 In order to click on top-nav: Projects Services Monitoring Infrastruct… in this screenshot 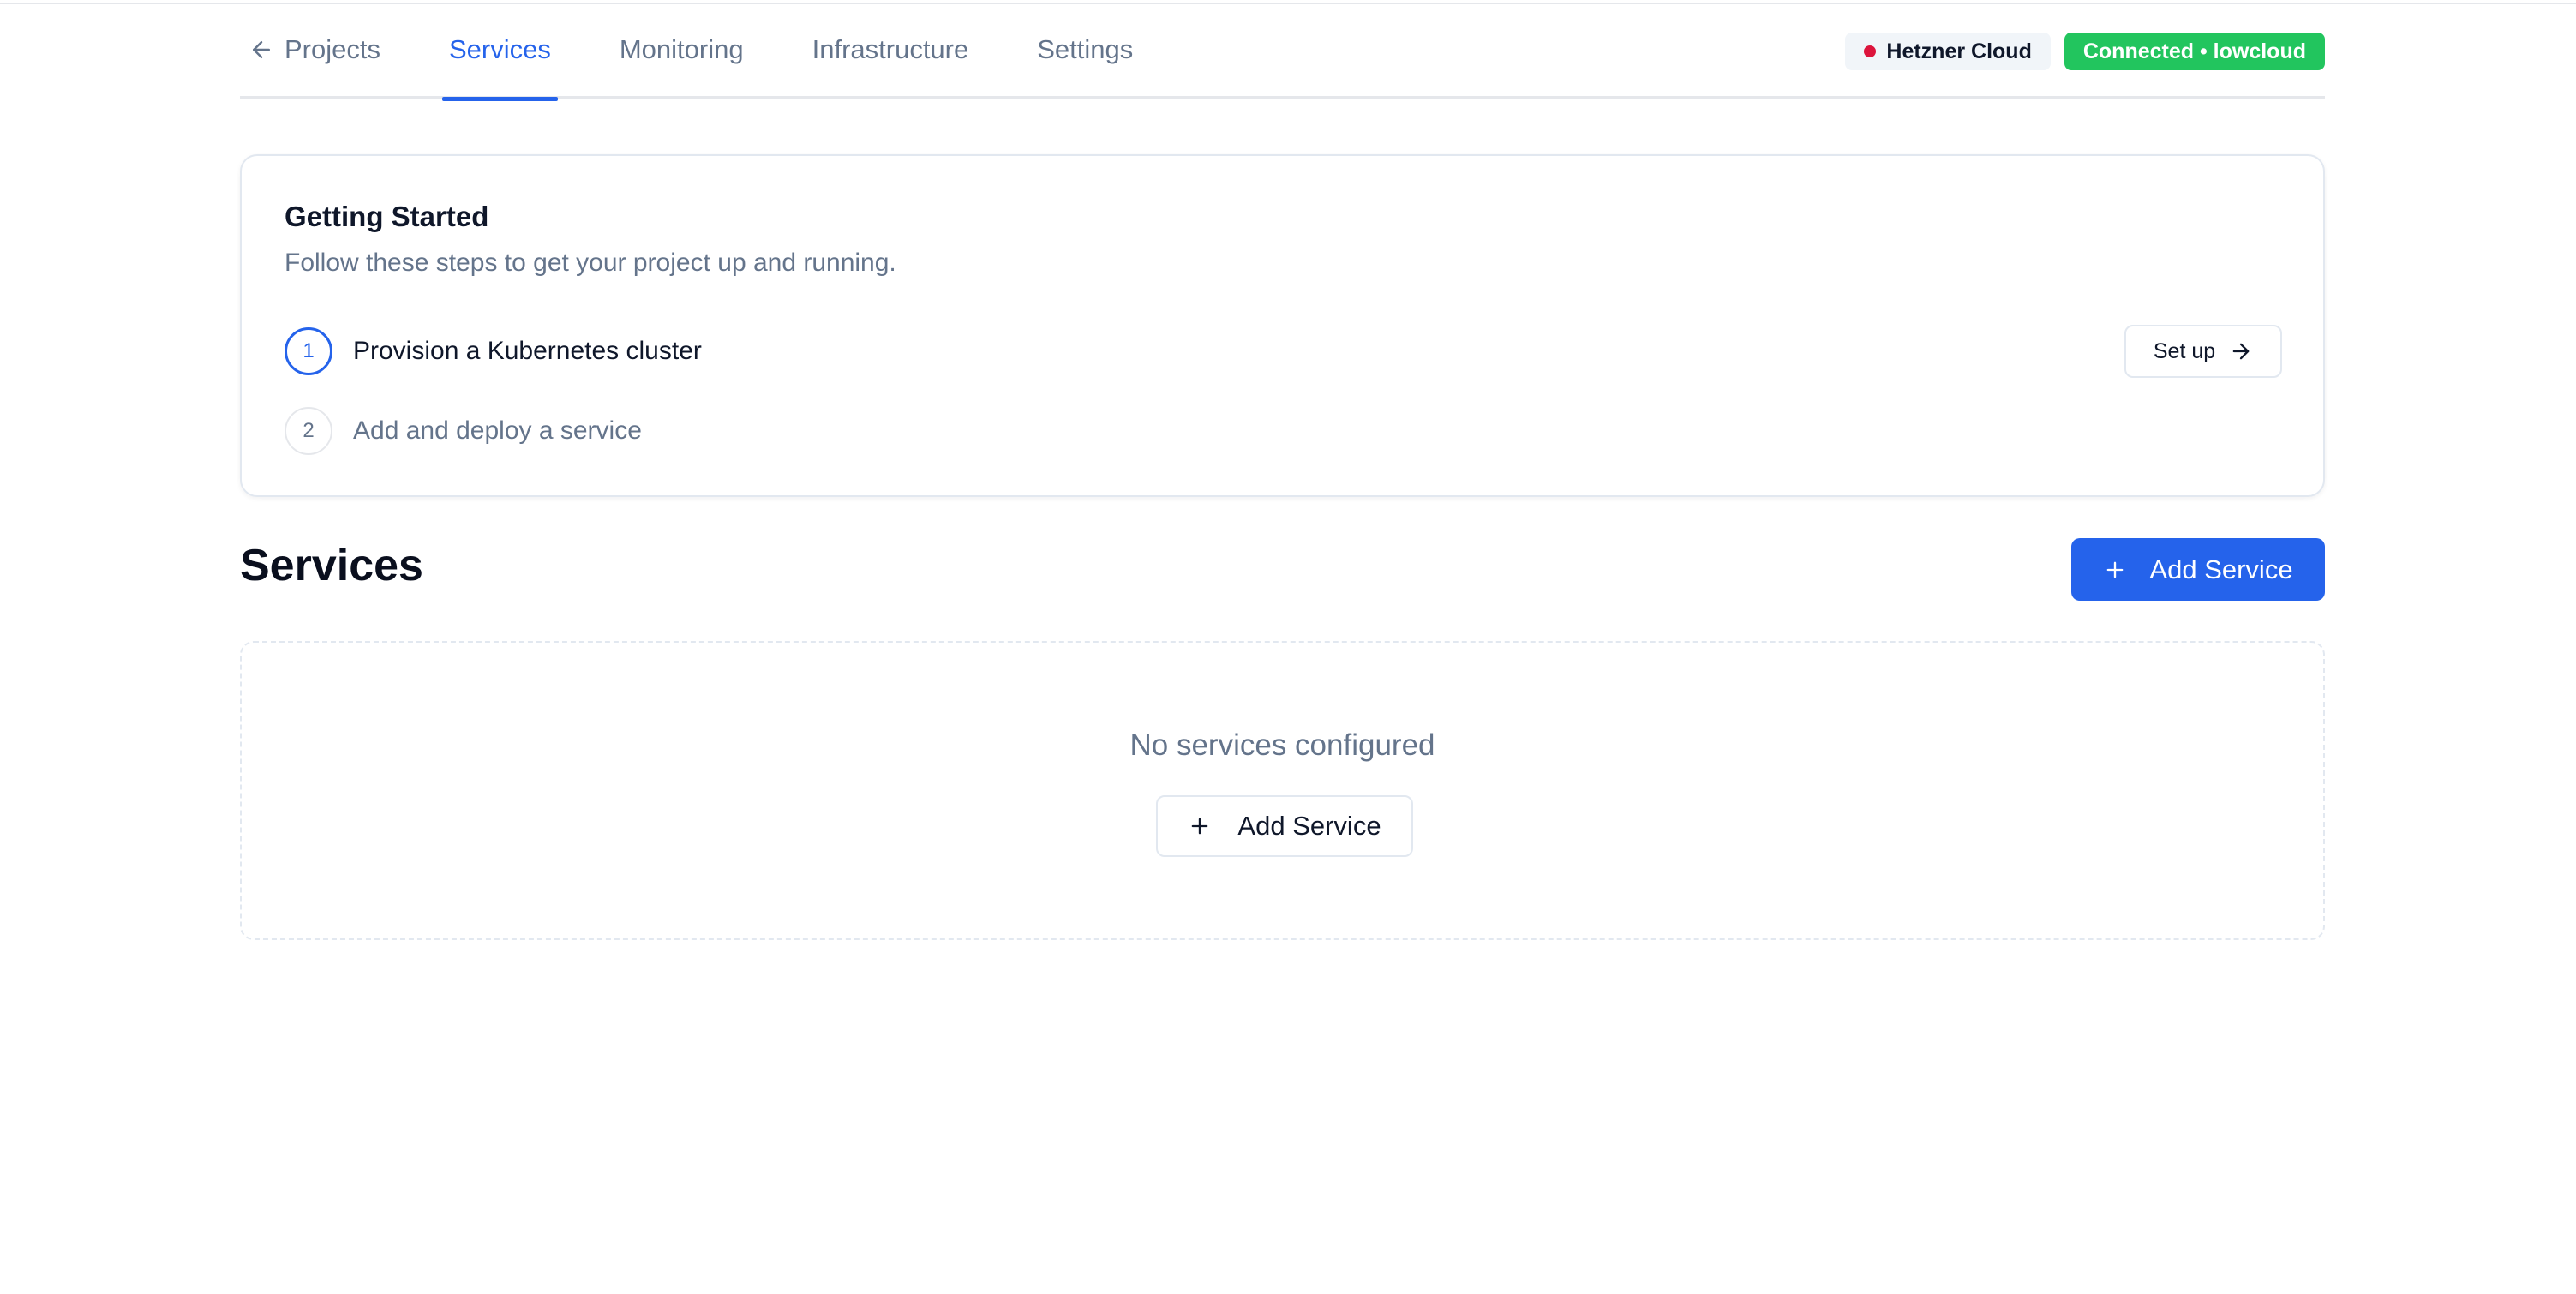, I will do `click(1282, 50)`.